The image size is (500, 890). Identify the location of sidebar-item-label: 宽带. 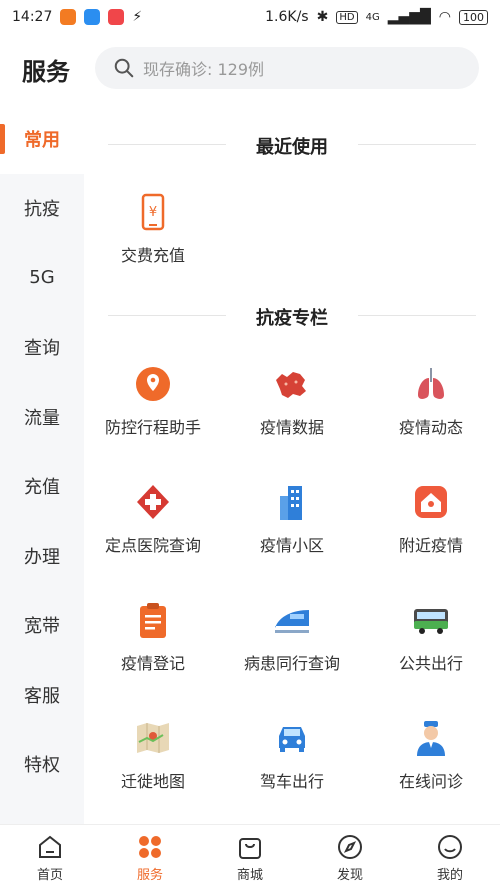
(42, 627).